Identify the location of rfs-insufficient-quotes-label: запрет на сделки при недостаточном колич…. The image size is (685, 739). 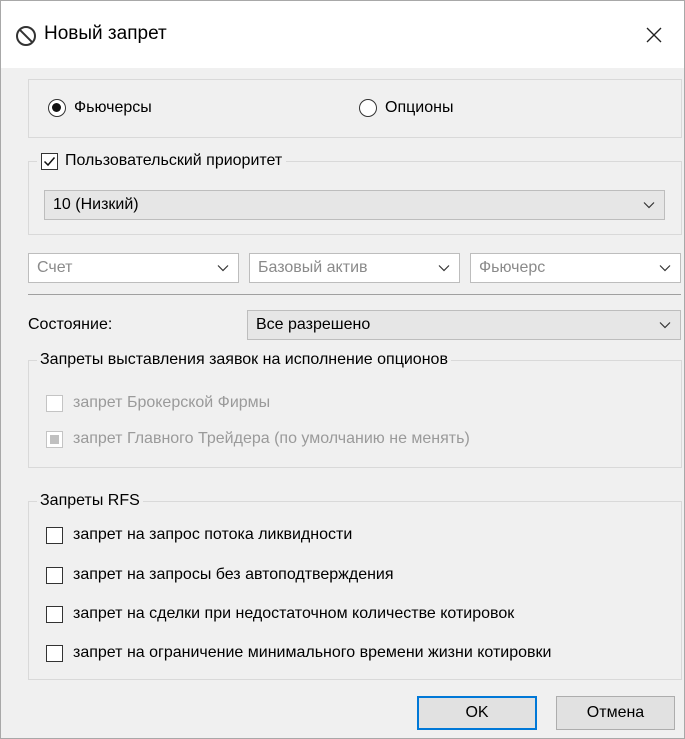
(294, 613).